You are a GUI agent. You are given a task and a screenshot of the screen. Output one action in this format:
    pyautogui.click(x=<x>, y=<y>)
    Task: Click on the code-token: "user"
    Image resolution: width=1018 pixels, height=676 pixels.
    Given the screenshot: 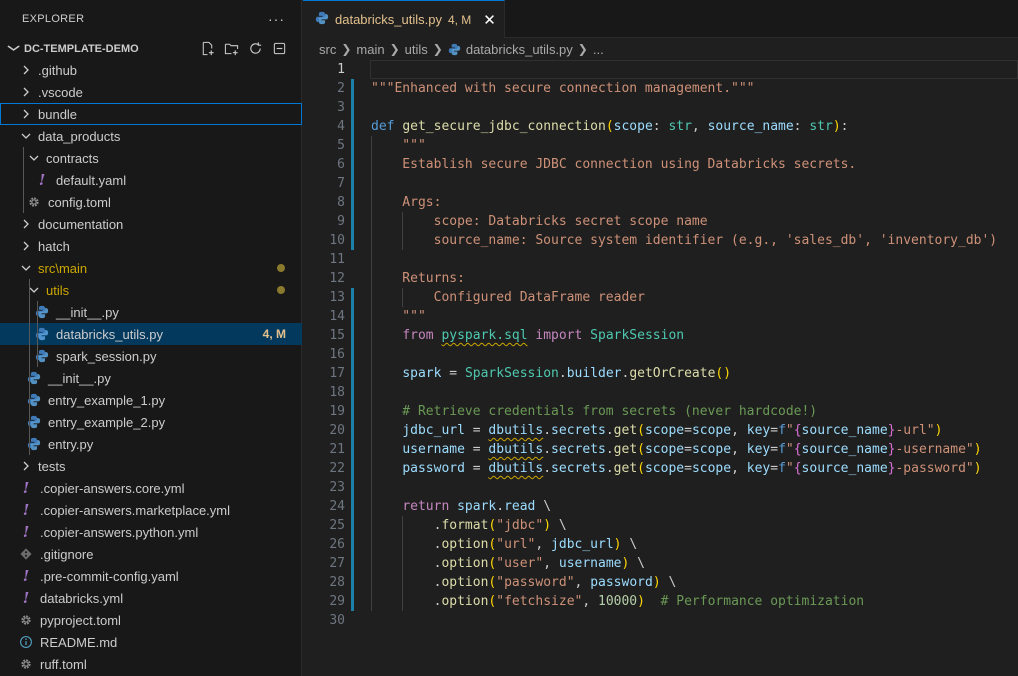 What is the action you would take?
    pyautogui.click(x=520, y=563)
    